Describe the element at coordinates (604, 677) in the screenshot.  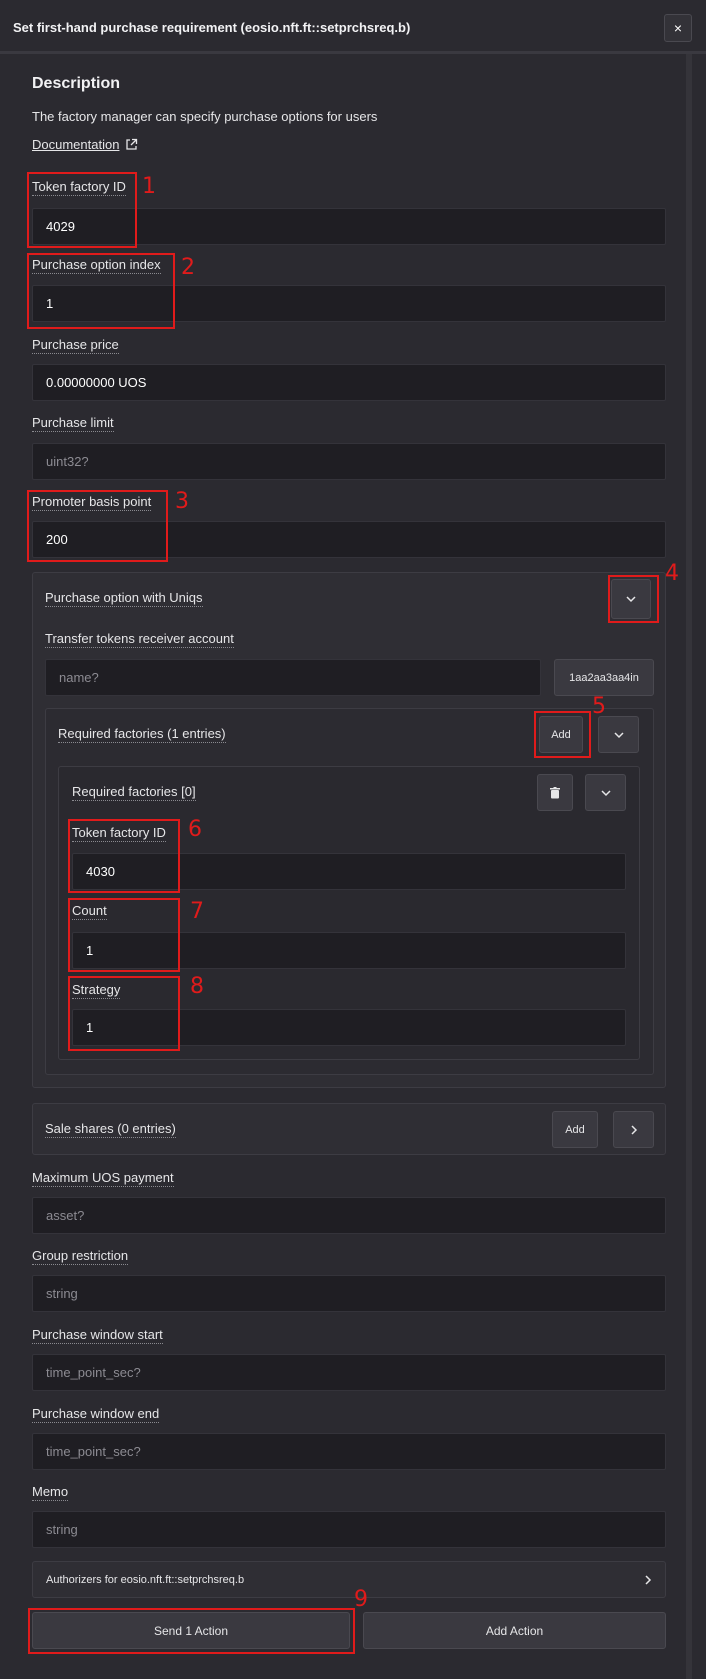
I see `receiver-suggest-button: 1aa2aa3aa4in` at that location.